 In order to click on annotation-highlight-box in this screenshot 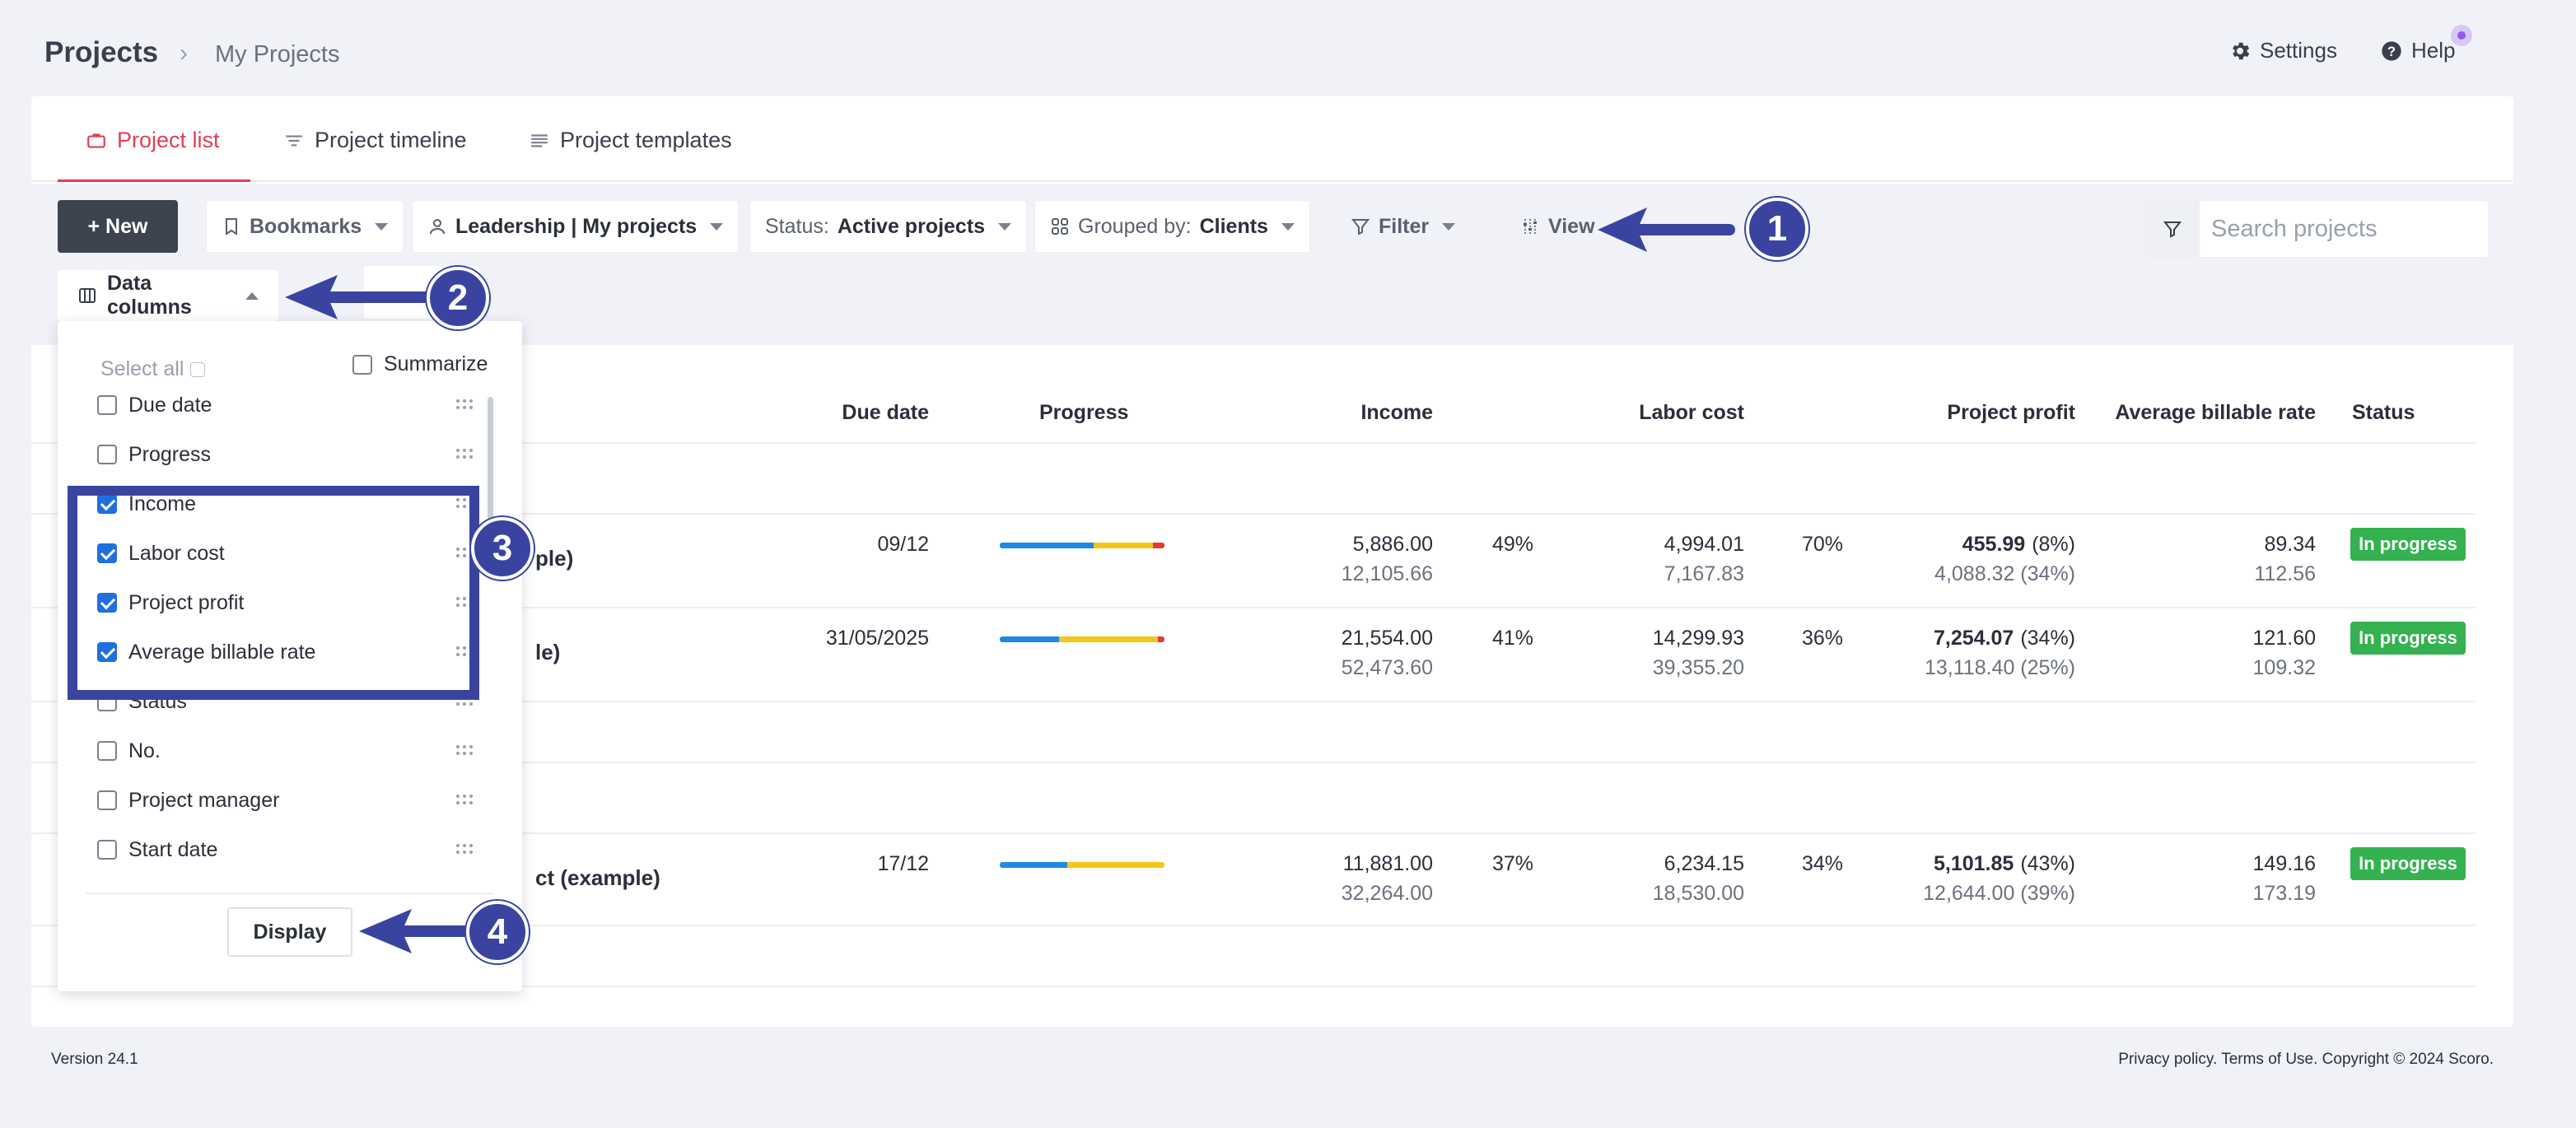, I will do `click(273, 593)`.